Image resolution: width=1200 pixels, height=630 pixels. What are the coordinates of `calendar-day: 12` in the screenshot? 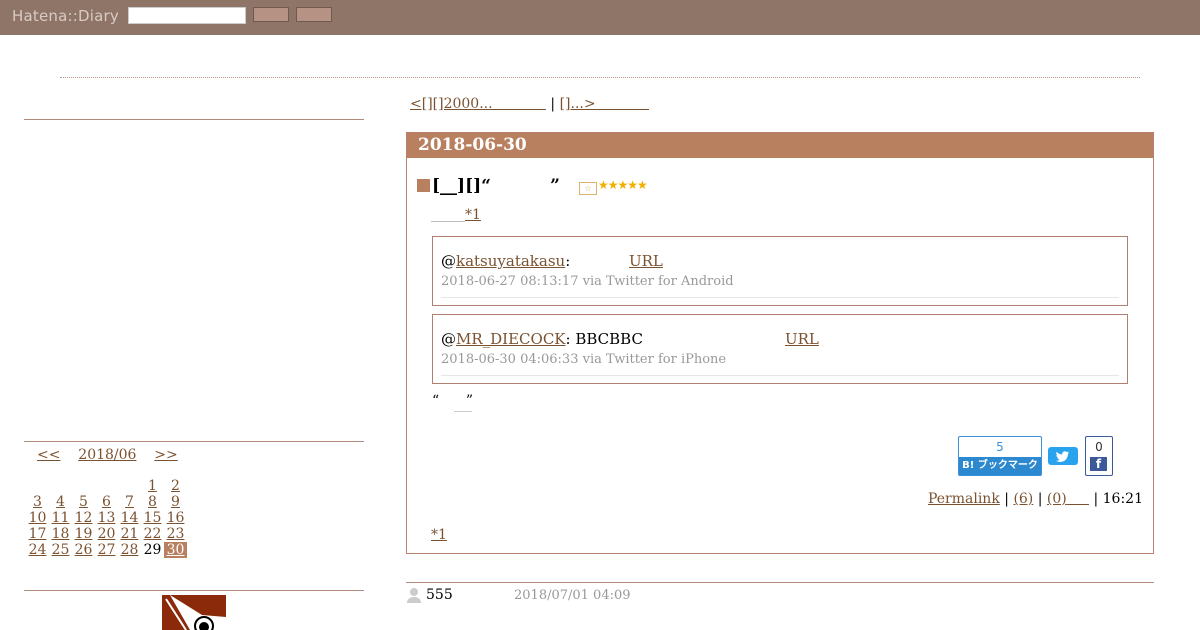 It's located at (83, 518).